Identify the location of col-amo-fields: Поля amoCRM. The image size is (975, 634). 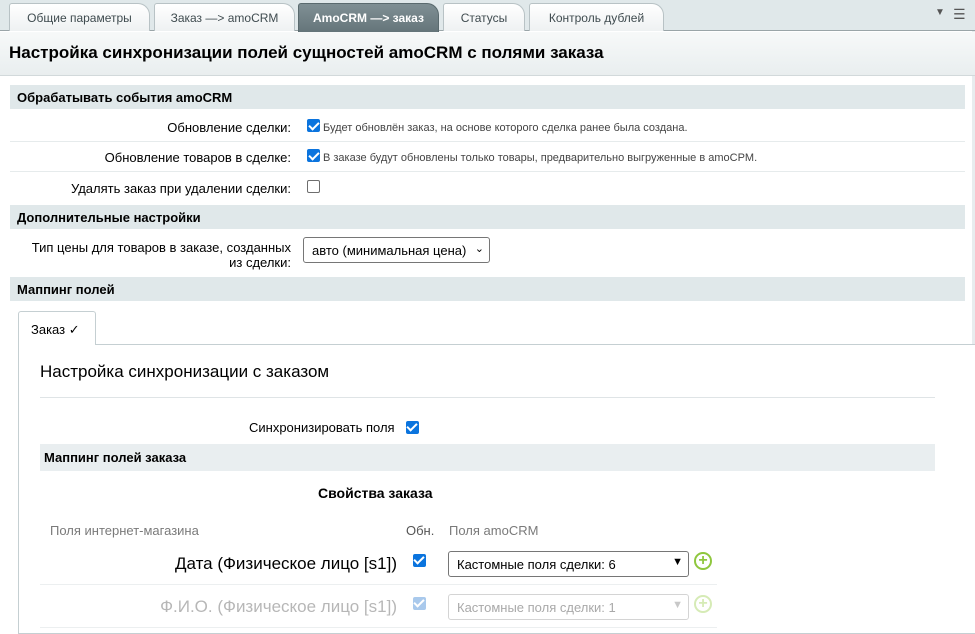
(494, 530).